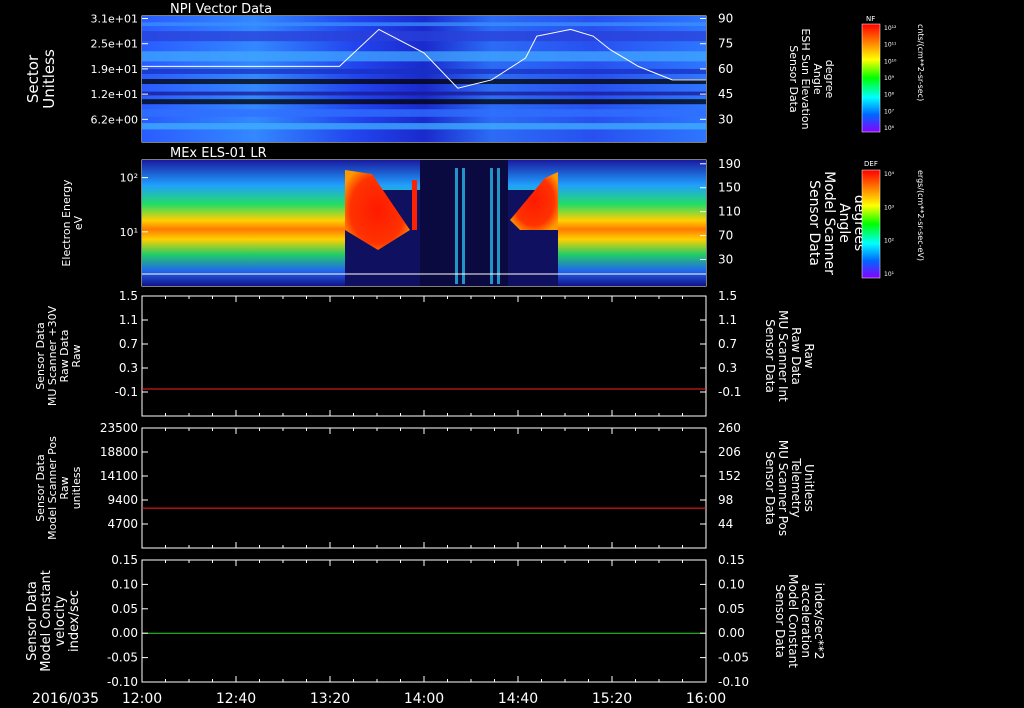 Image resolution: width=1024 pixels, height=708 pixels. Describe the element at coordinates (893, 219) in the screenshot. I see `colorbar-def: DEF ergs/(cm**2-sr-sec-eV) 10⁴ 10³ 10² 10¹` at that location.